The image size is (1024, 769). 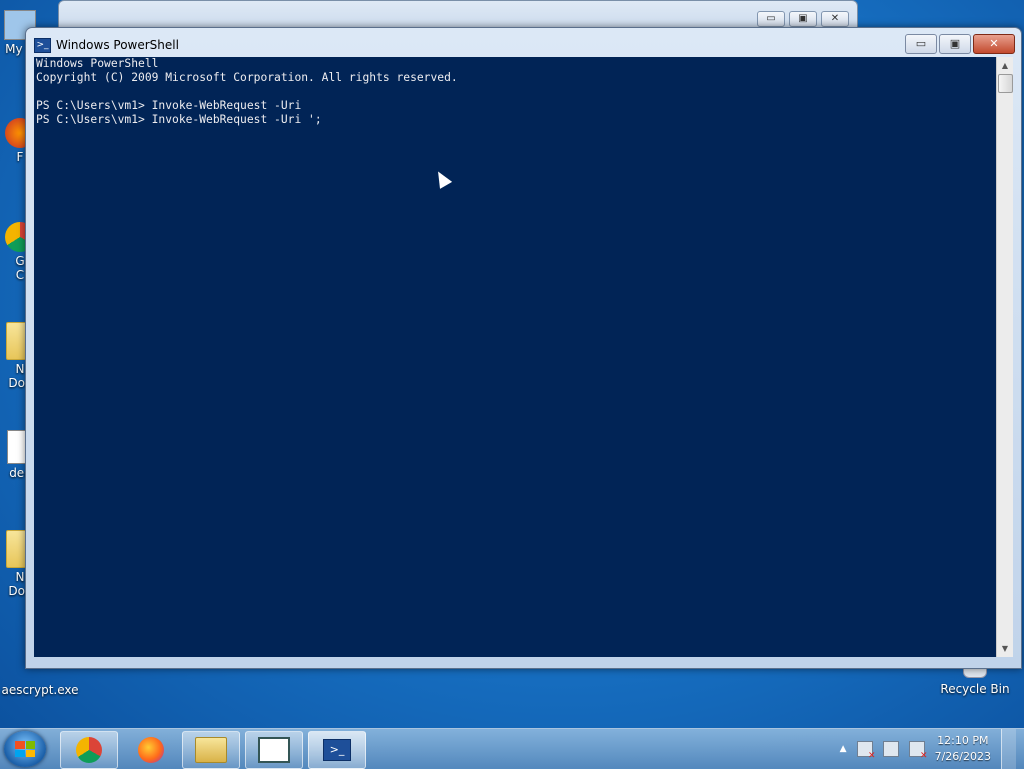 What do you see at coordinates (512, 748) in the screenshot?
I see `taskbar: >_ ▲ 12:10 PM 7/26/2023` at bounding box center [512, 748].